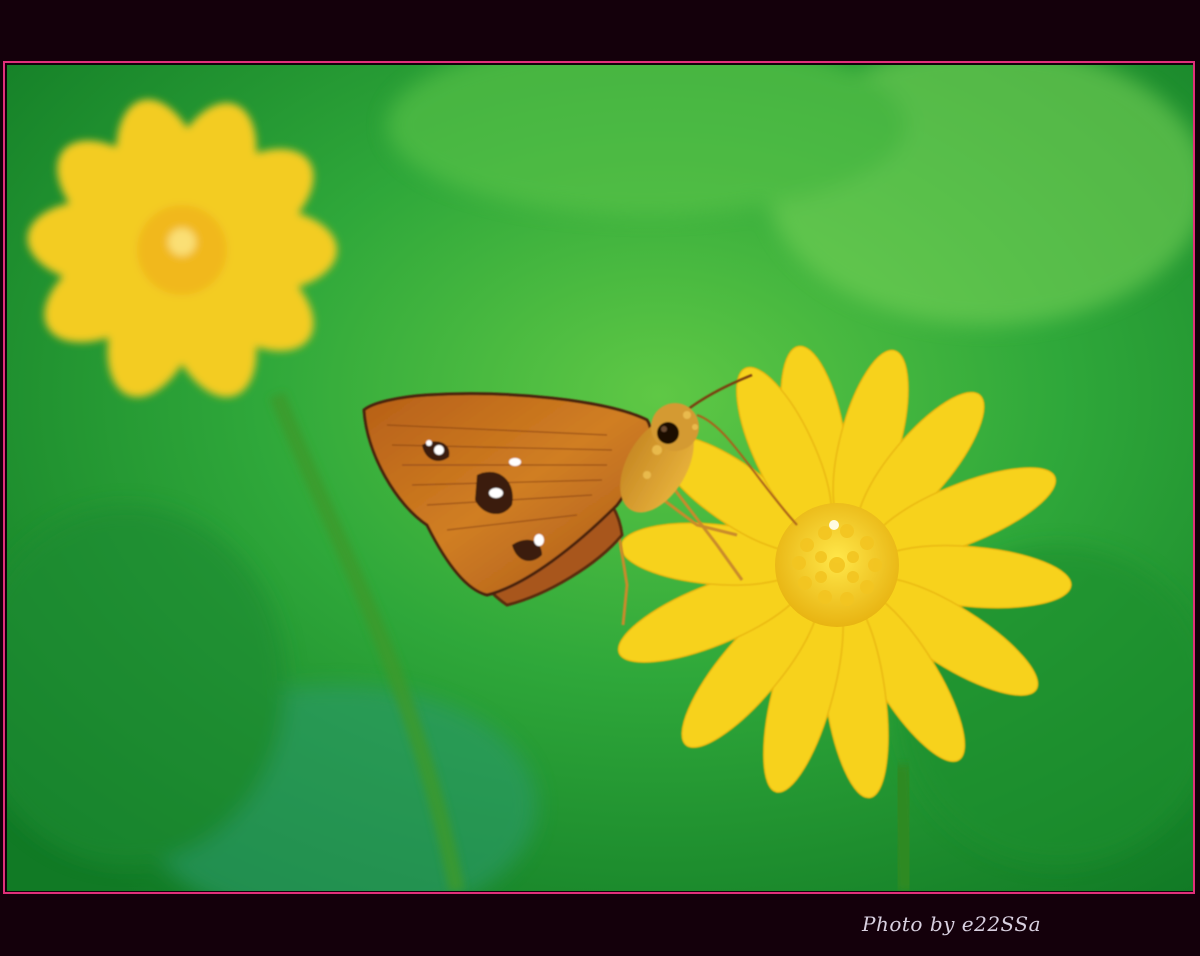 This screenshot has height=956, width=1200. I want to click on photo-credit: Photo by e22SSa, so click(952, 924).